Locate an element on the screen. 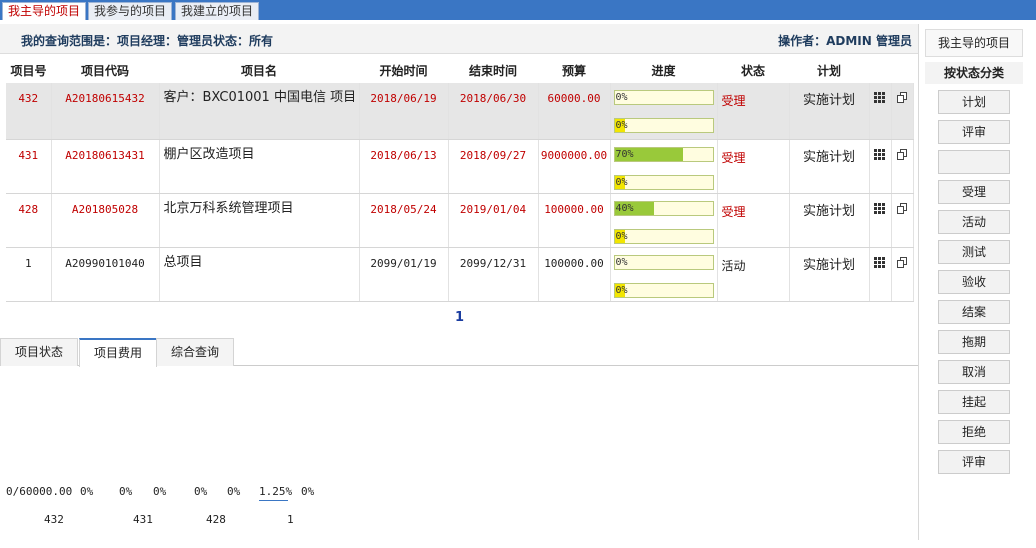  cost-project-id: 428 is located at coordinates (216, 519).